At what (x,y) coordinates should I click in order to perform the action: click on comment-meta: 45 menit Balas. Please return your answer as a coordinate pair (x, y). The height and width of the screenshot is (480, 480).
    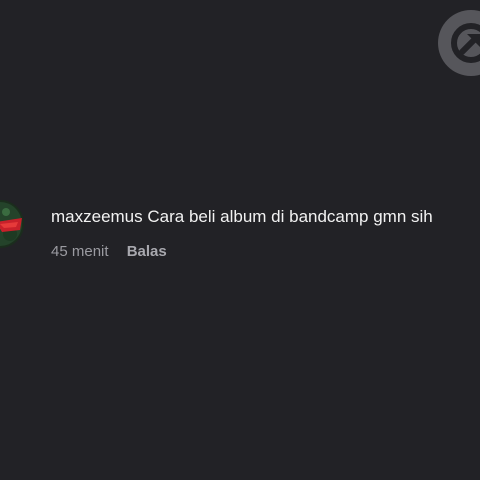
    Looking at the image, I should click on (109, 252).